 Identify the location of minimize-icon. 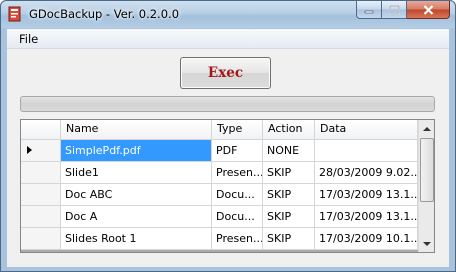
(369, 11).